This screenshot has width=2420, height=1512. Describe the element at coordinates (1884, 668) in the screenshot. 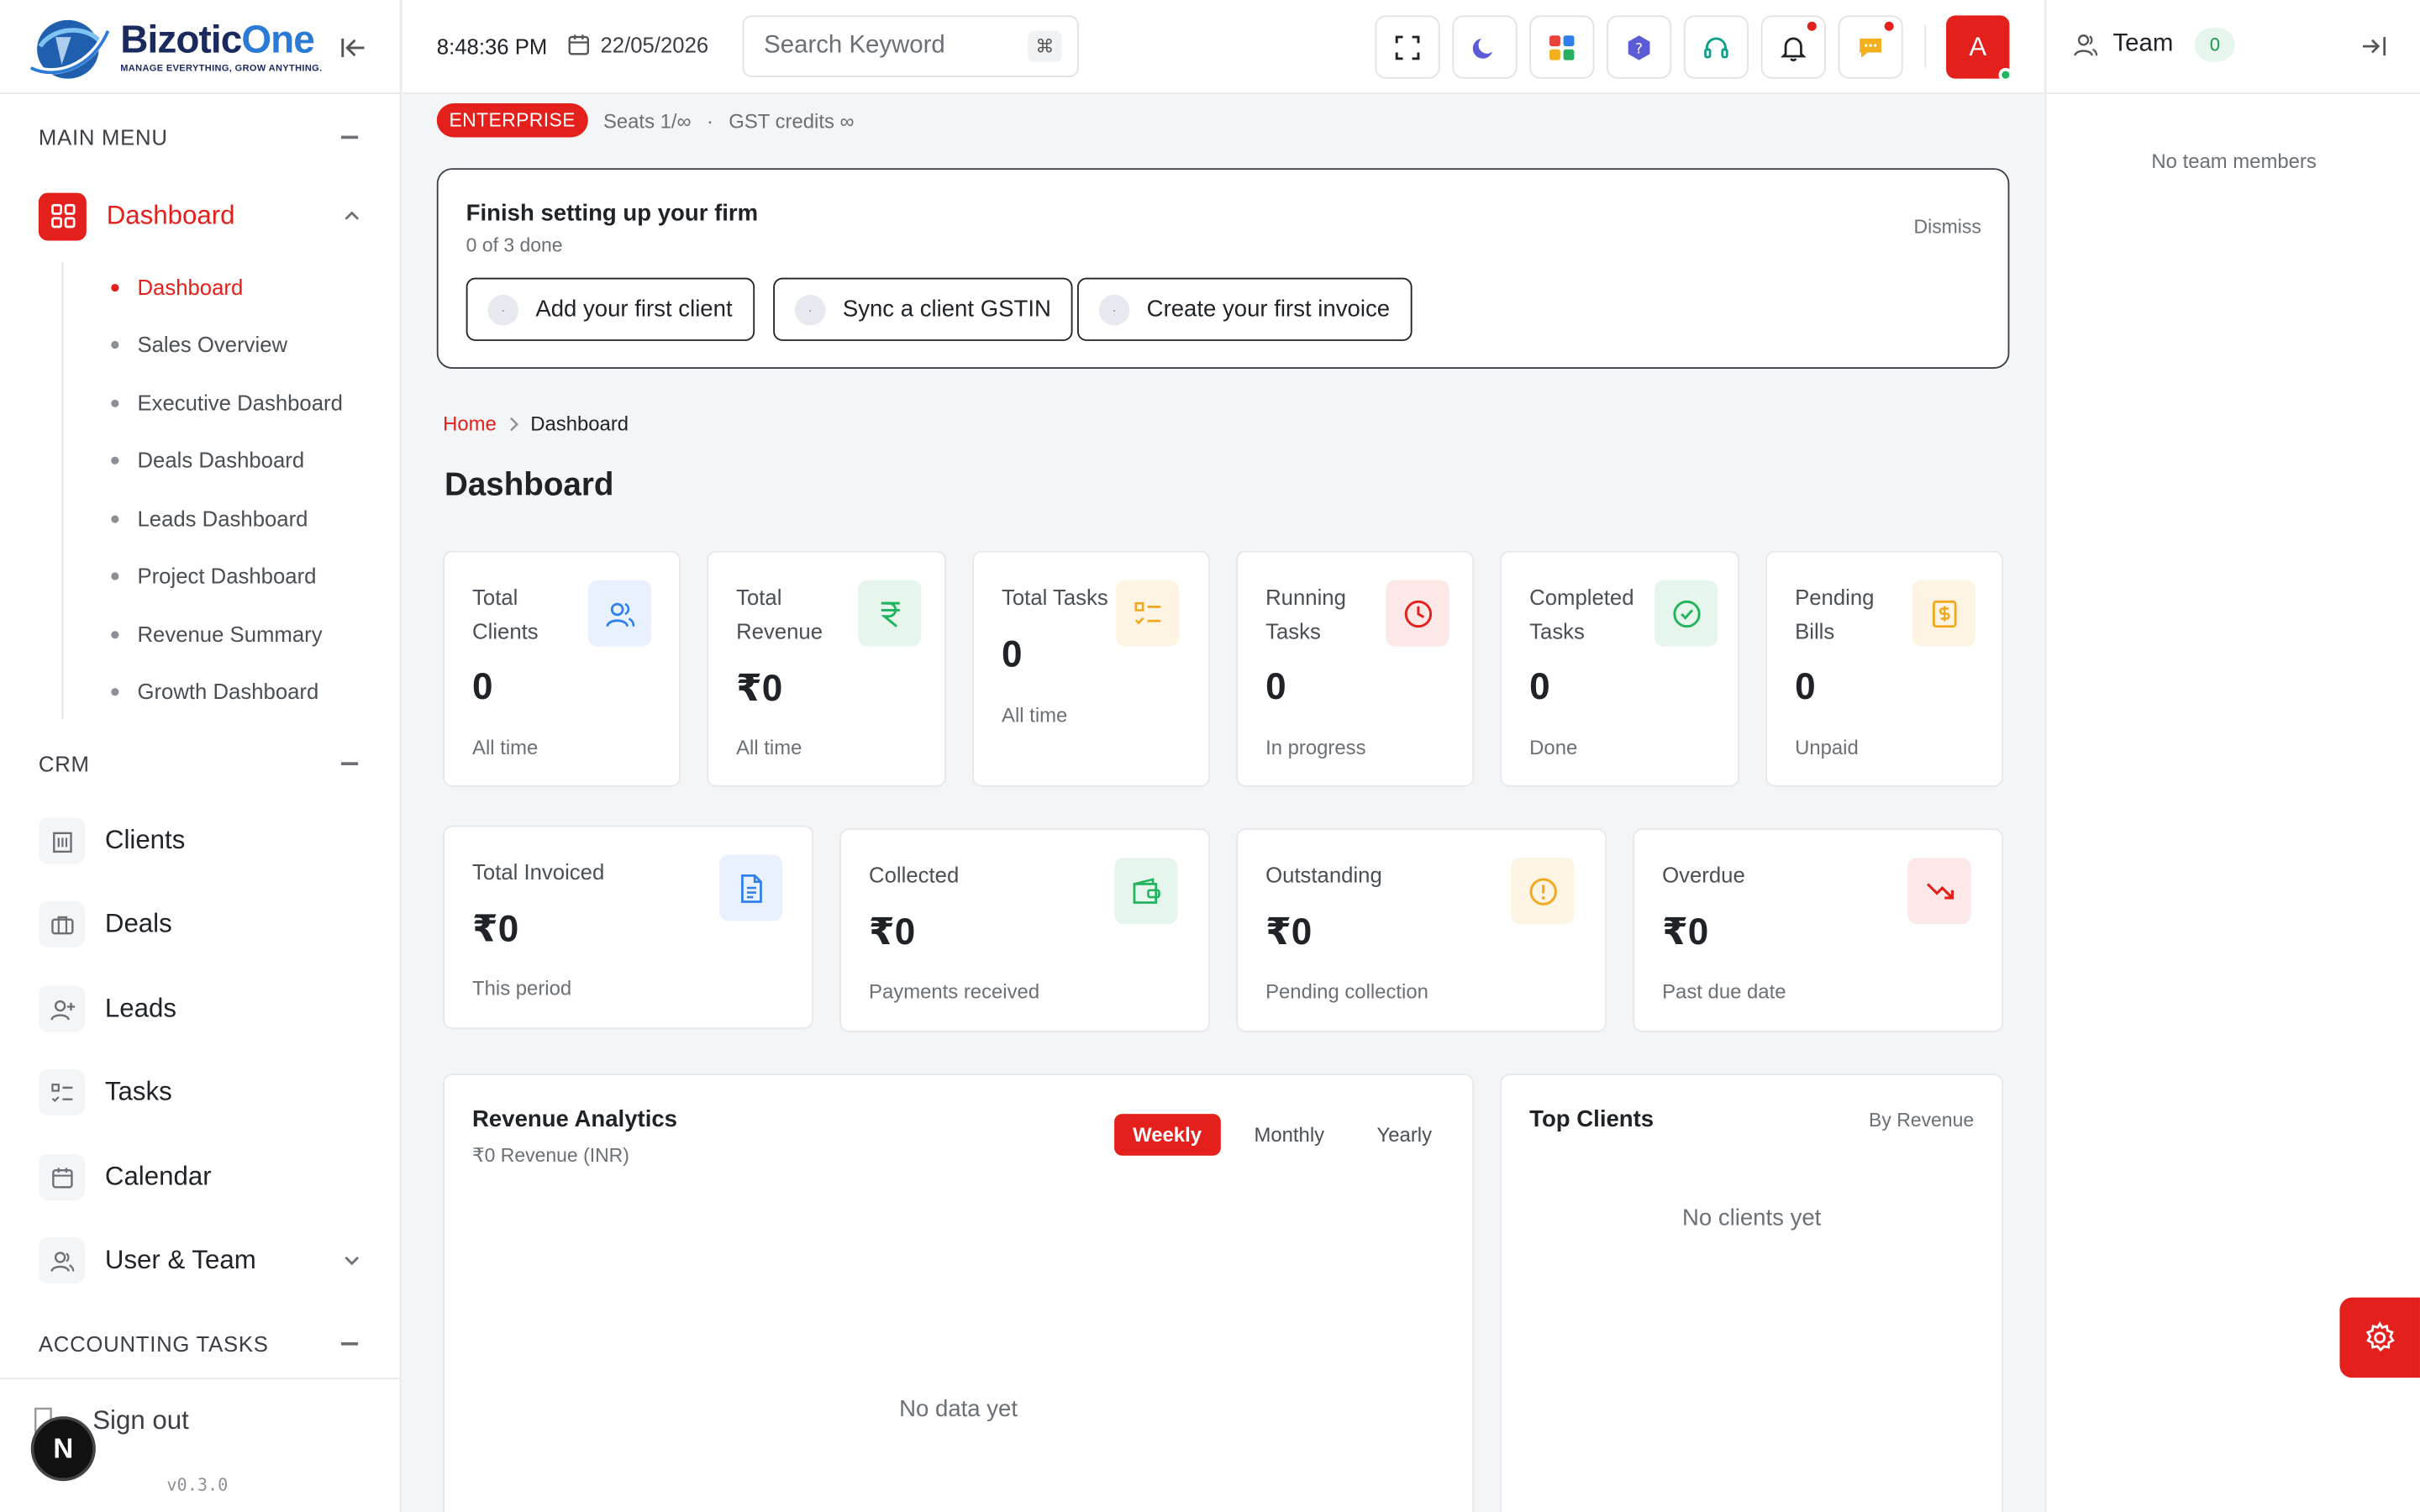

I see `stat-card-pending-bills: Pending Bills 0 Unpaid` at that location.